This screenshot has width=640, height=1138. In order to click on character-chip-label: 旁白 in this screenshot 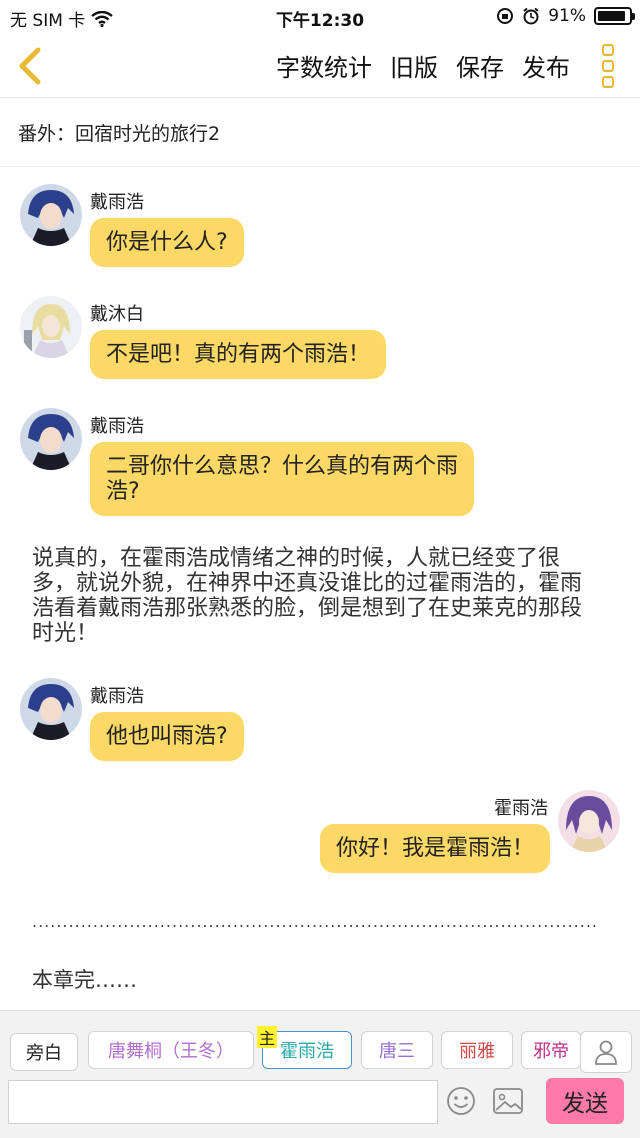, I will do `click(44, 1053)`.